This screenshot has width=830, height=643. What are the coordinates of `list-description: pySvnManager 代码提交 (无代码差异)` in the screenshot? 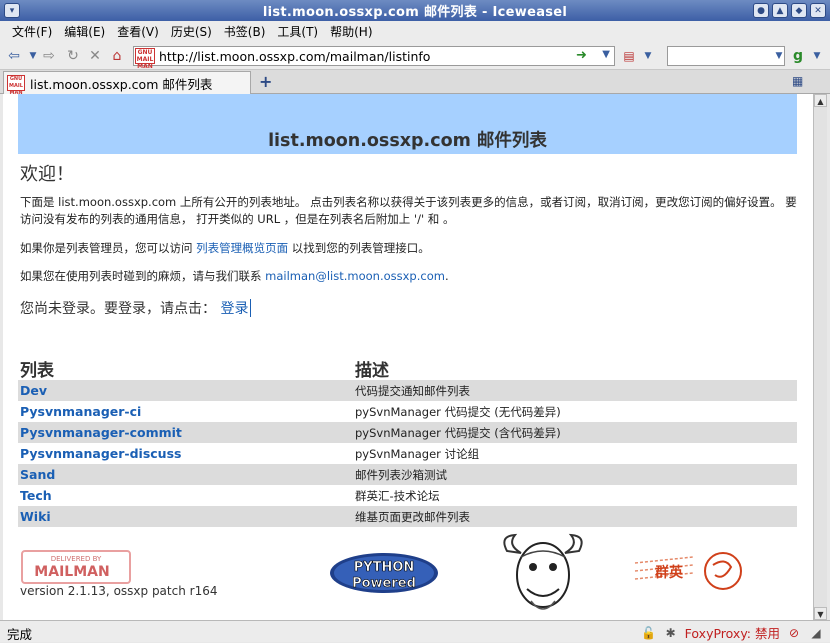 It's located at (458, 412).